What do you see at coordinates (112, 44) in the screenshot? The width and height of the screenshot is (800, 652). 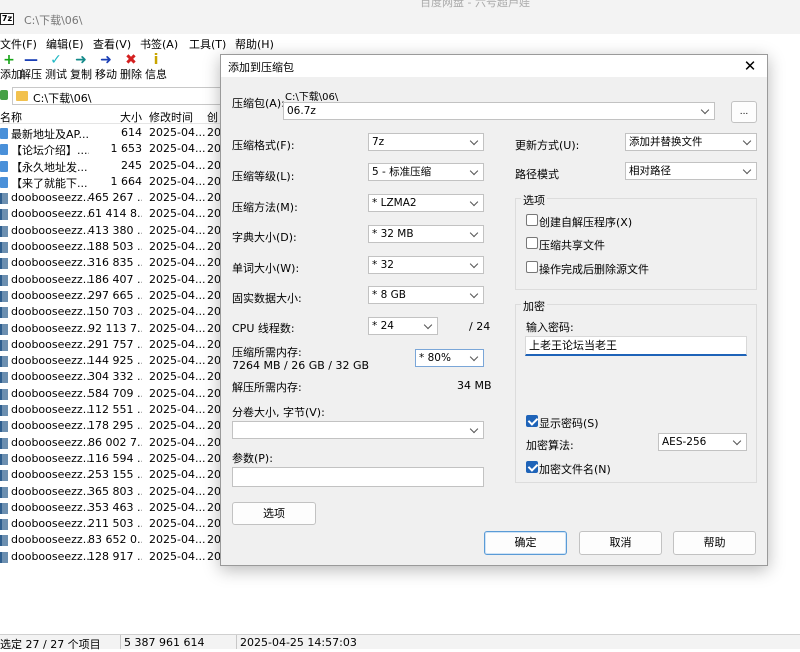 I see `menu-view: 查看(V)` at bounding box center [112, 44].